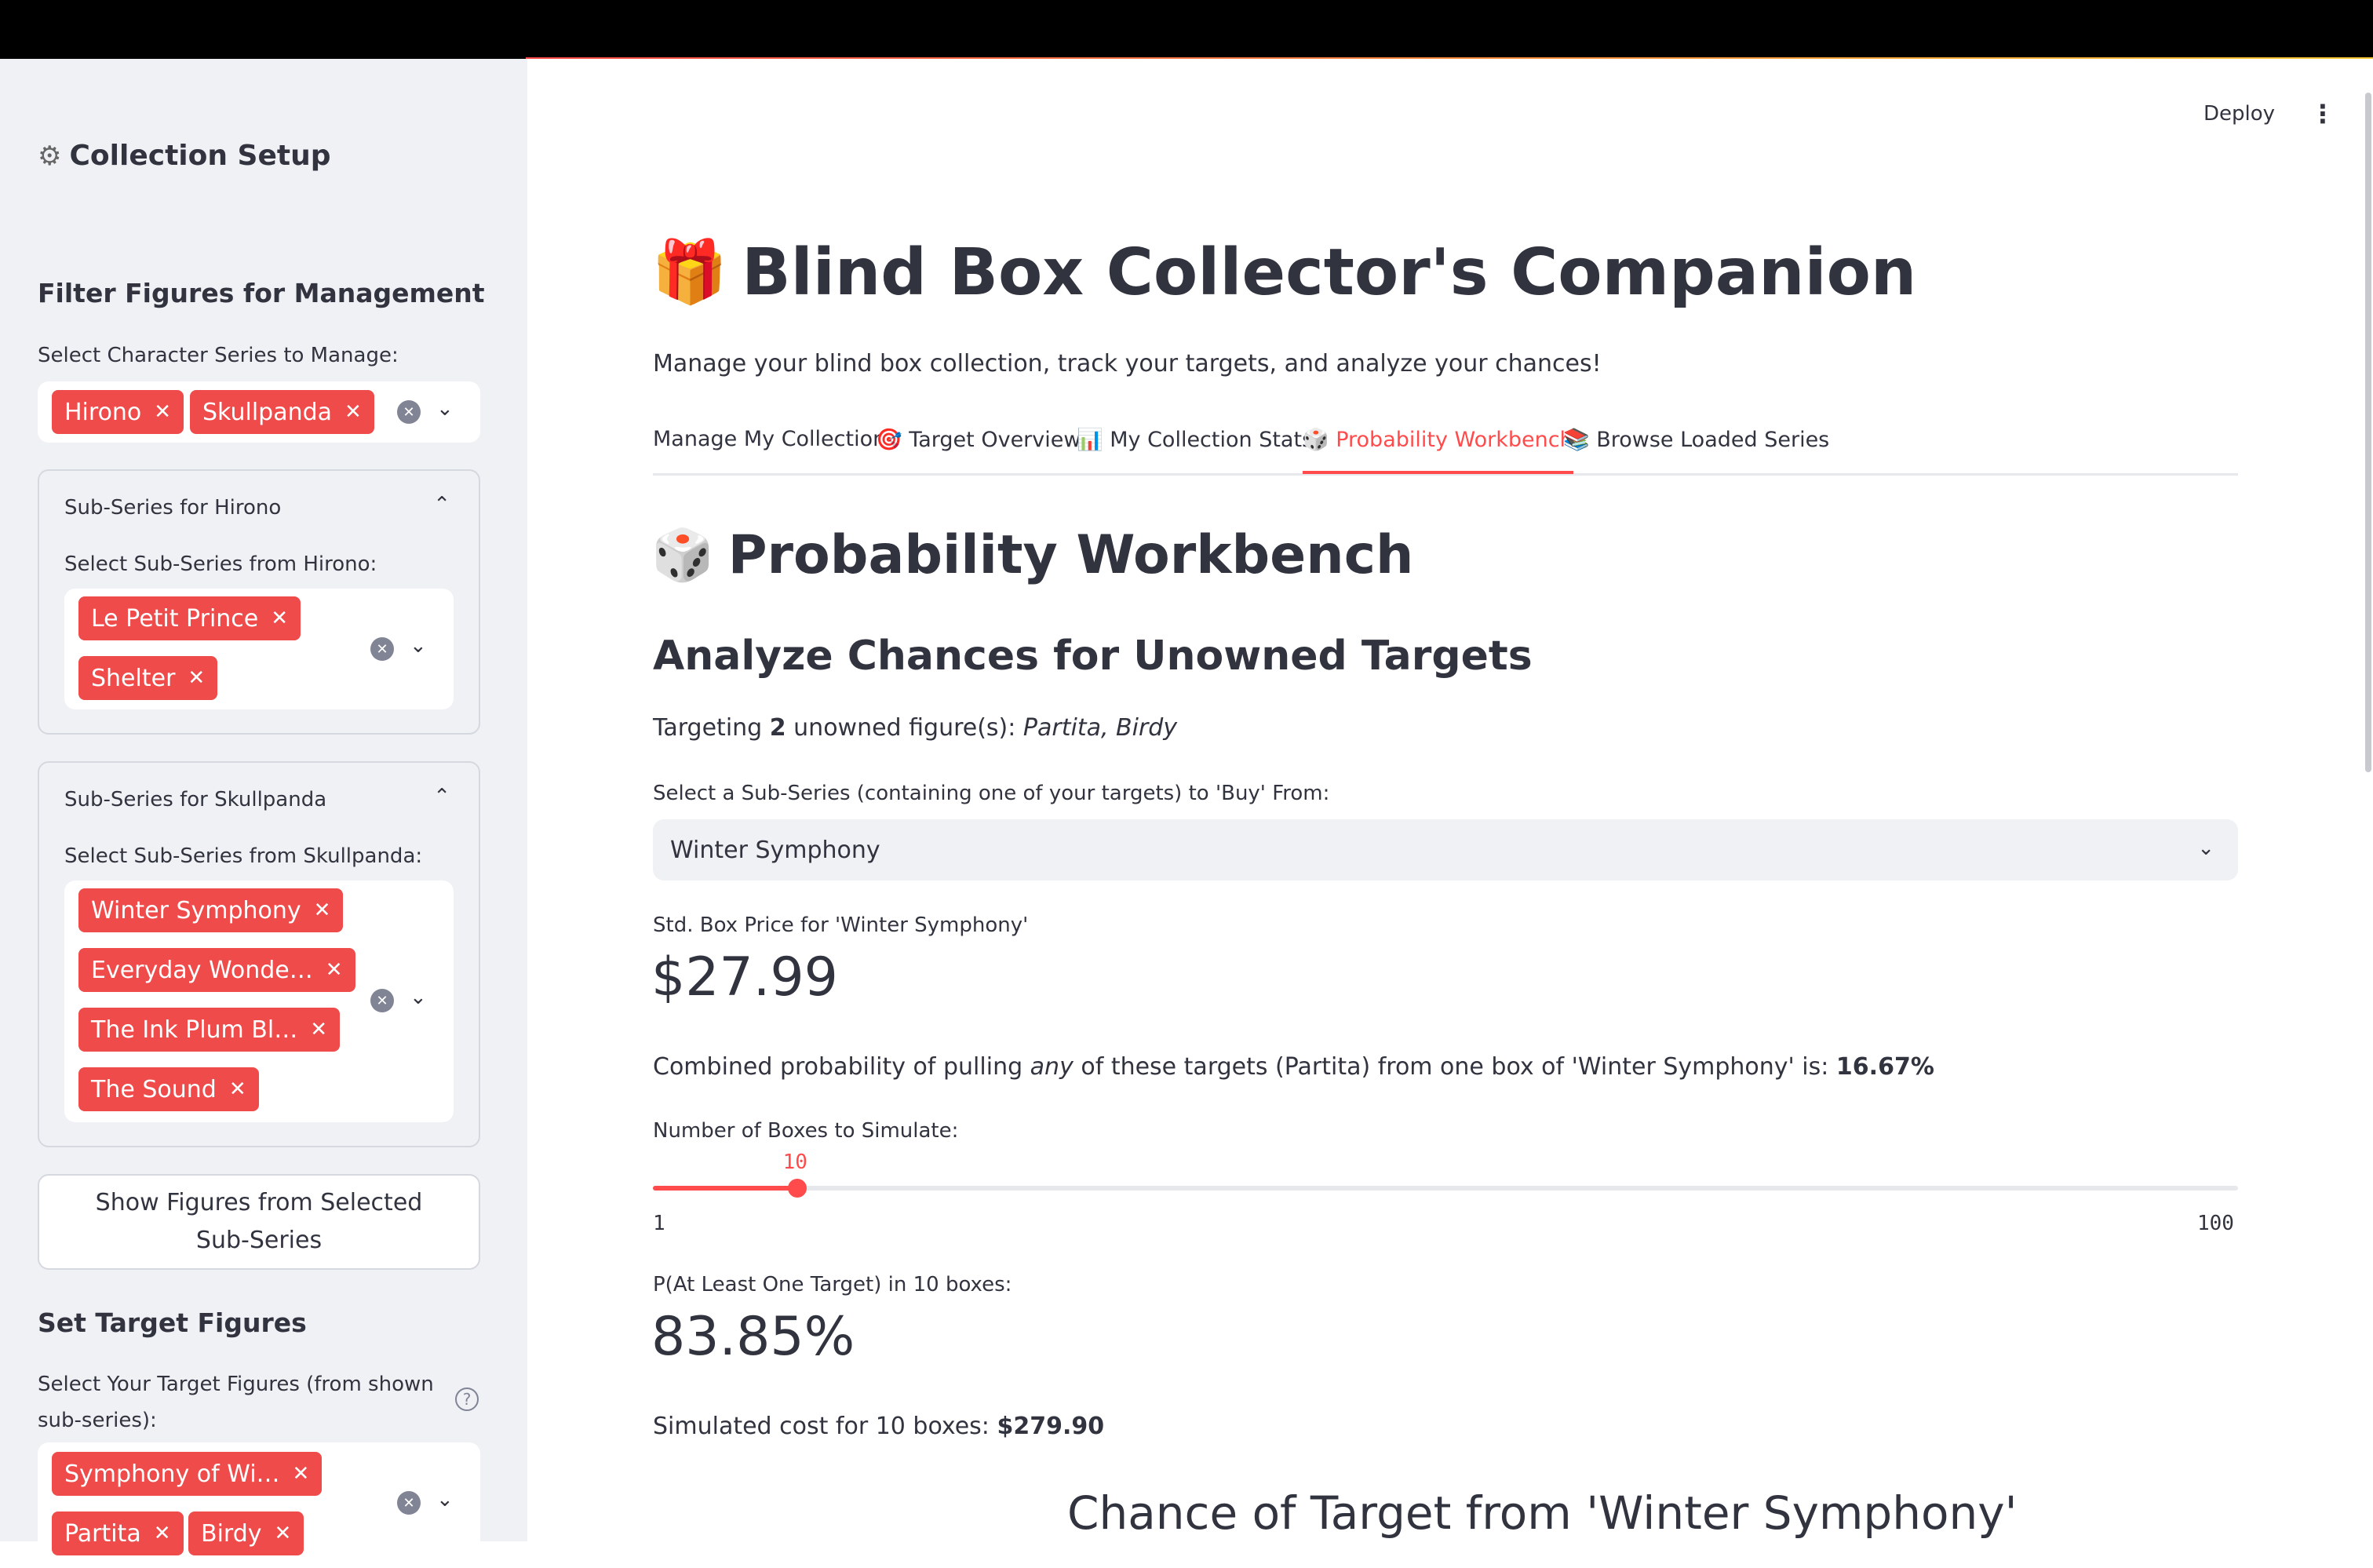  Describe the element at coordinates (467, 1399) in the screenshot. I see `help-icon: ?` at that location.